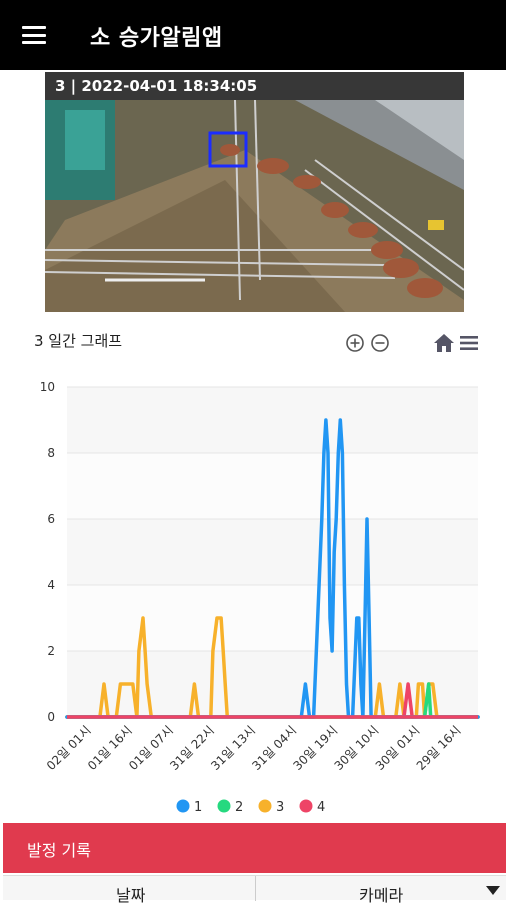 This screenshot has width=506, height=906. What do you see at coordinates (198, 807) in the screenshot?
I see `legend-label-1: 1` at bounding box center [198, 807].